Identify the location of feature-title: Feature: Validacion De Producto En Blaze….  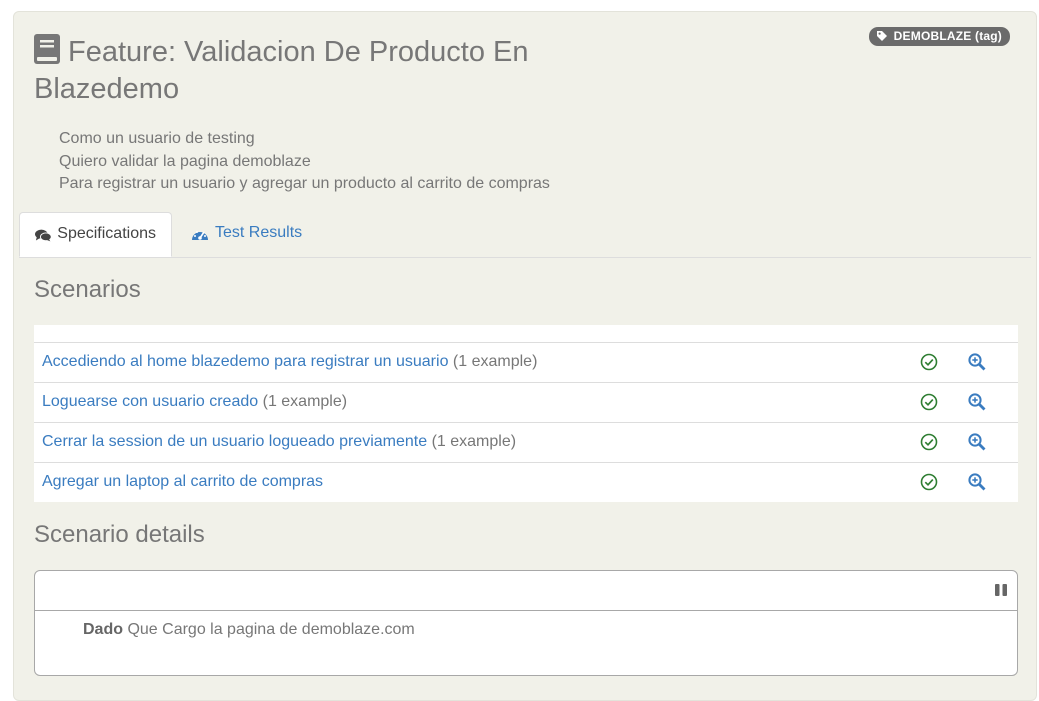
(314, 70).